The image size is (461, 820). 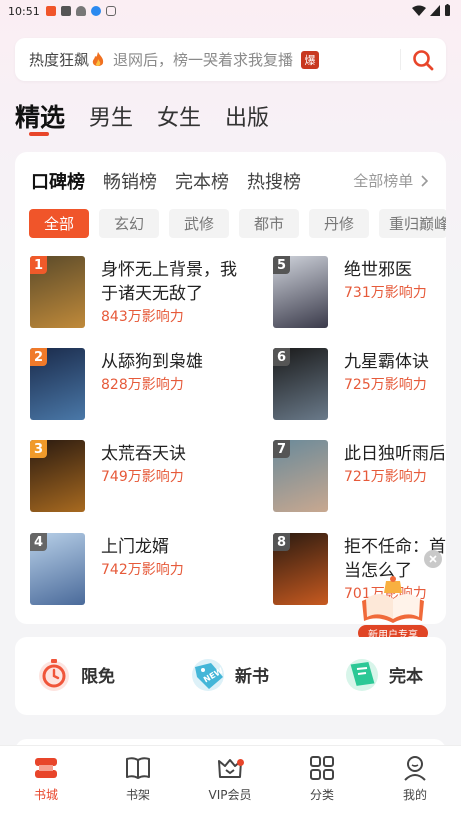 What do you see at coordinates (154, 117) in the screenshot?
I see `main-tabs: 精选 男生 女生 出版` at bounding box center [154, 117].